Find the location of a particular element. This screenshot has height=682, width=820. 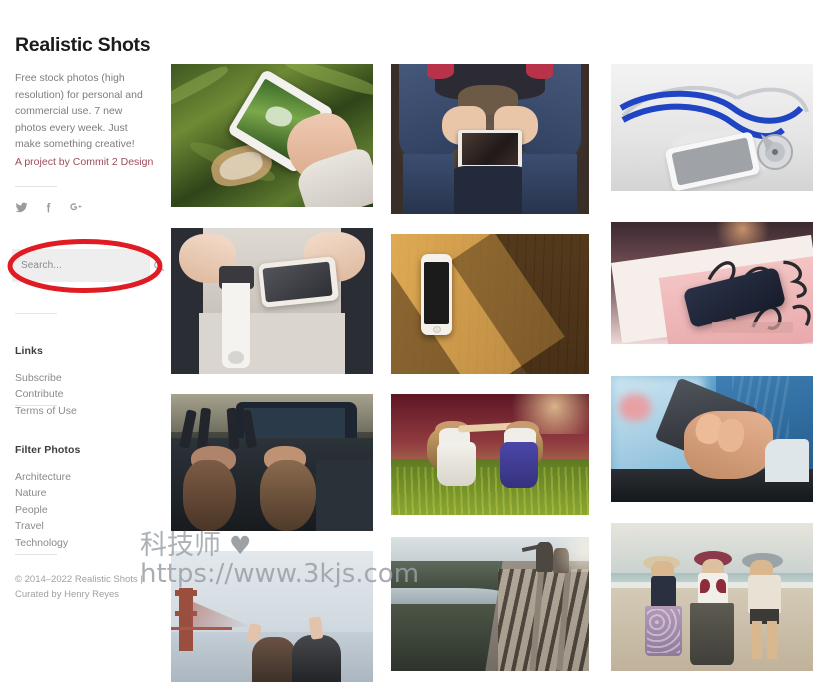

social-links is located at coordinates (48, 207).